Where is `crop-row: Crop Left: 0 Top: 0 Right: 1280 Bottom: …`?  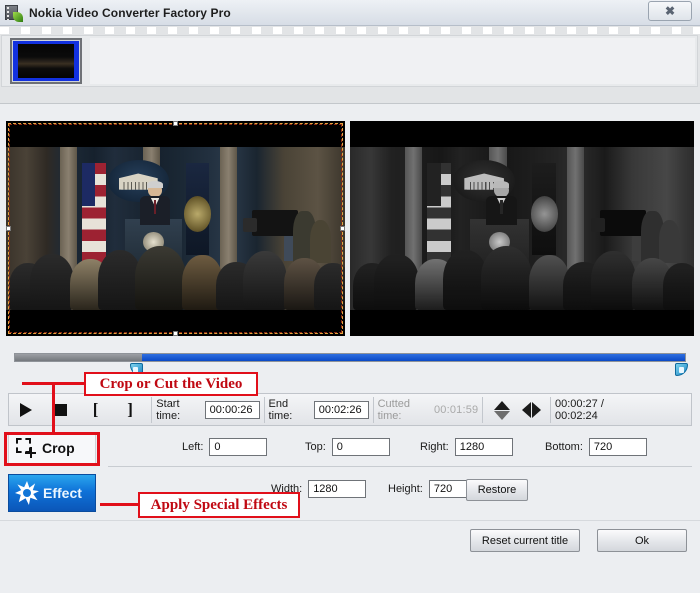
crop-row: Crop Left: 0 Top: 0 Right: 1280 Bottom: … is located at coordinates (350, 450).